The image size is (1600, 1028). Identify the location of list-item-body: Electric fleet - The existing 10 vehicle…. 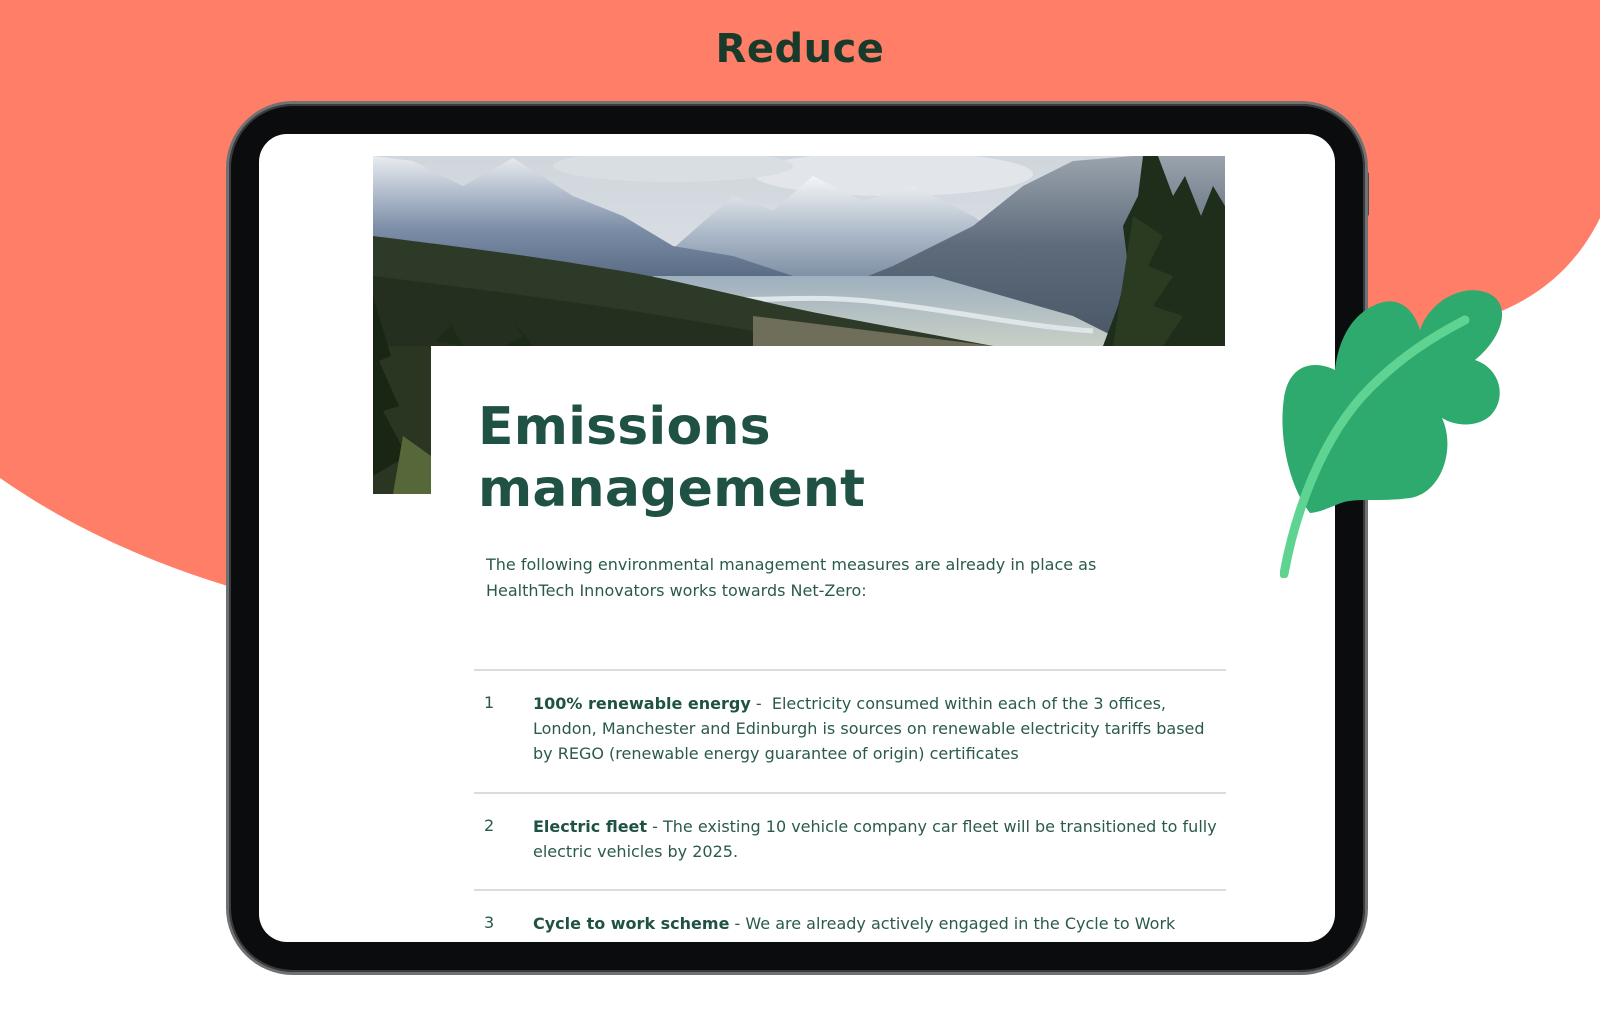
(879, 829).